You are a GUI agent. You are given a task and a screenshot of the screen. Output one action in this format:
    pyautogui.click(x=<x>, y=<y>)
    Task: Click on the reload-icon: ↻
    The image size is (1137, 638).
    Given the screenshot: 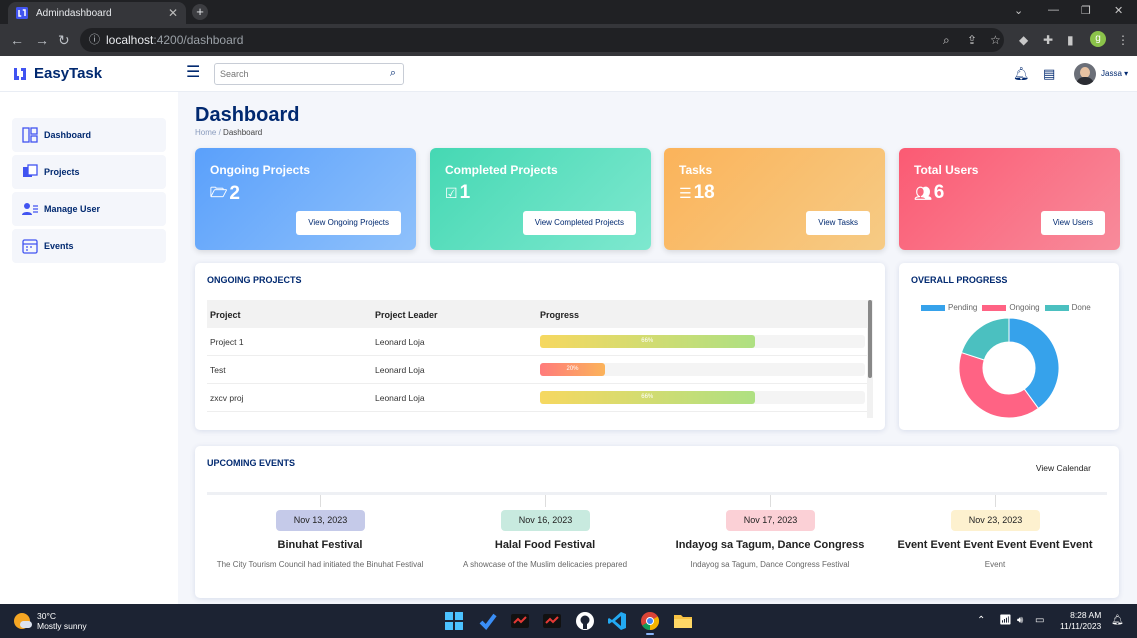 What is the action you would take?
    pyautogui.click(x=64, y=40)
    